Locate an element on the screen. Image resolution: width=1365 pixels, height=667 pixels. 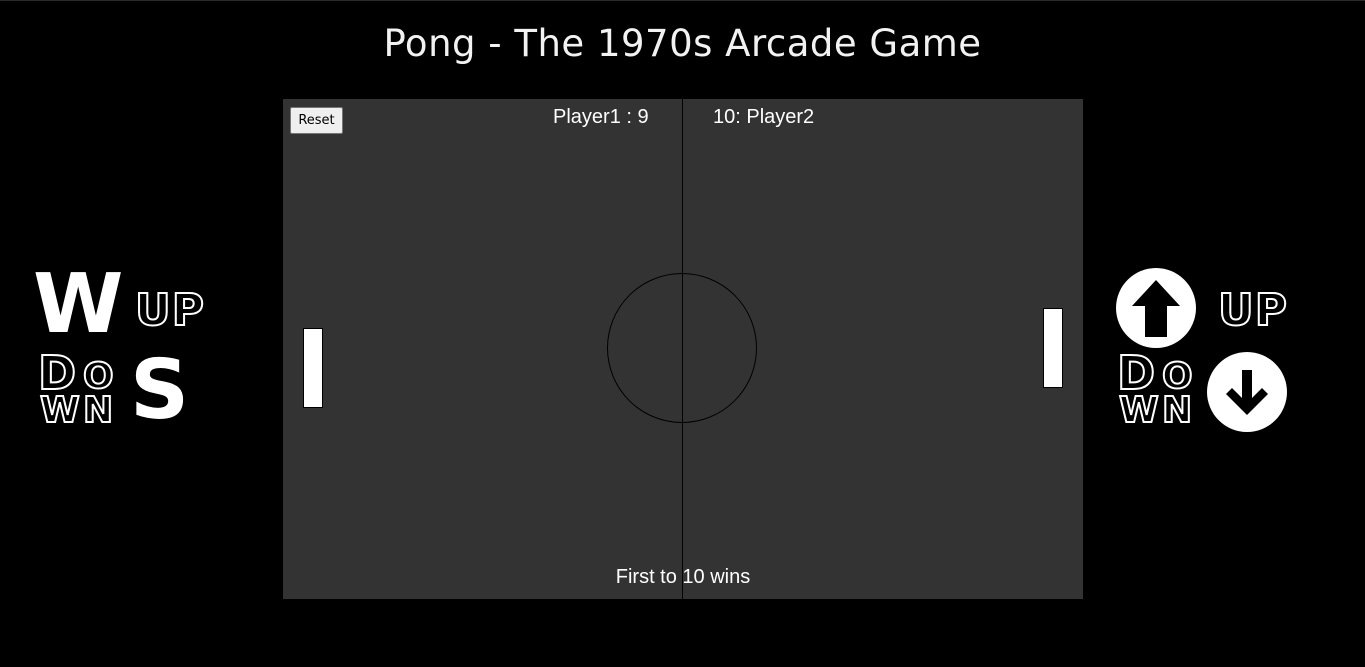
player1-paddle is located at coordinates (313, 368).